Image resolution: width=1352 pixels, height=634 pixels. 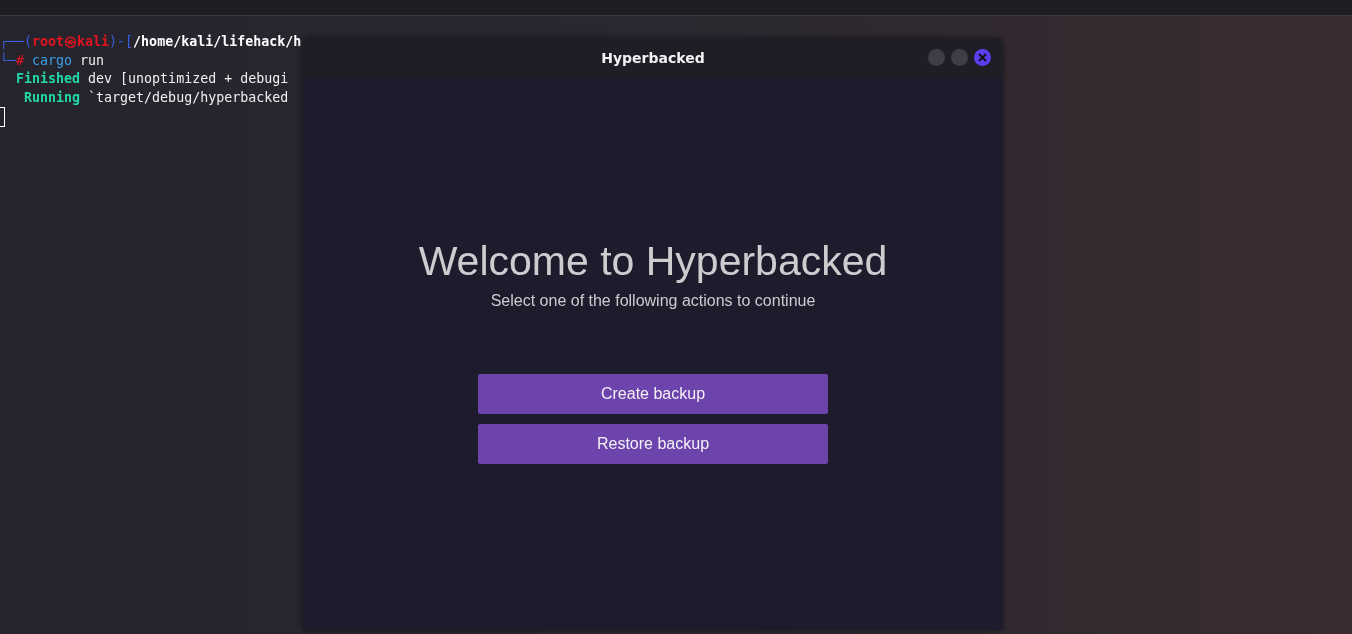 I want to click on close-button, so click(x=982, y=57).